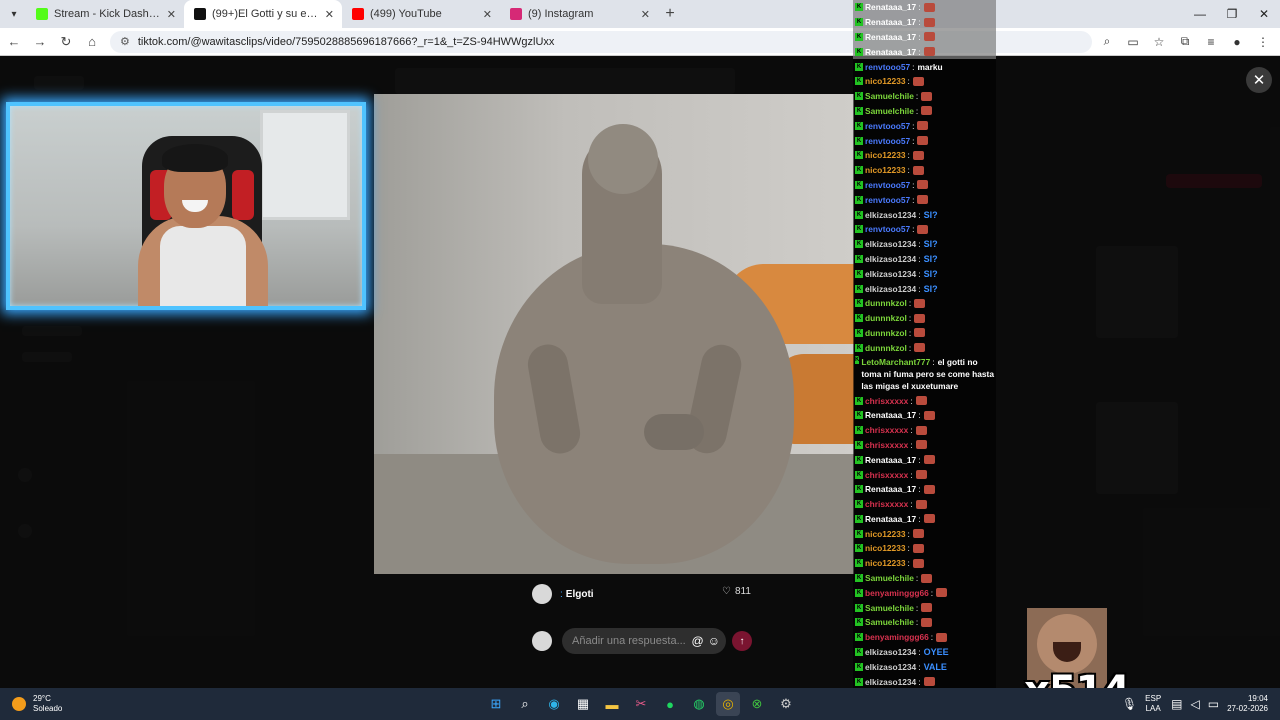 The width and height of the screenshot is (1280, 720). I want to click on send-button: ↑, so click(742, 641).